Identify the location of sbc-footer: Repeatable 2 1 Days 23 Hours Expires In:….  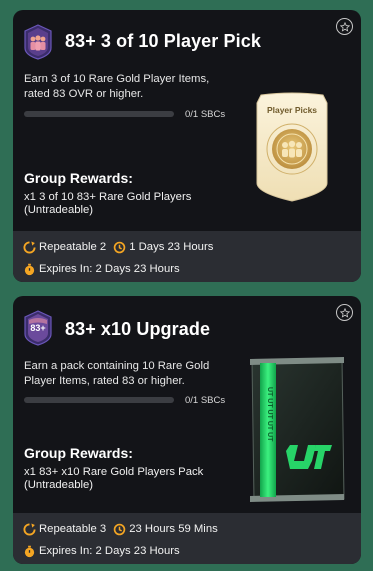
(187, 256).